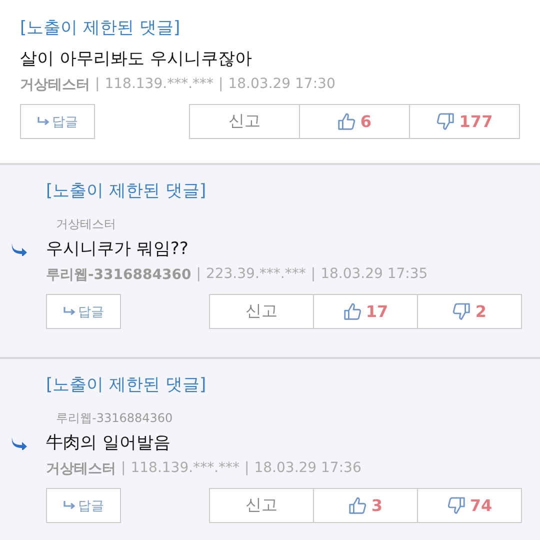 The image size is (540, 540). I want to click on ip-address: 223.39.***.***, so click(256, 275).